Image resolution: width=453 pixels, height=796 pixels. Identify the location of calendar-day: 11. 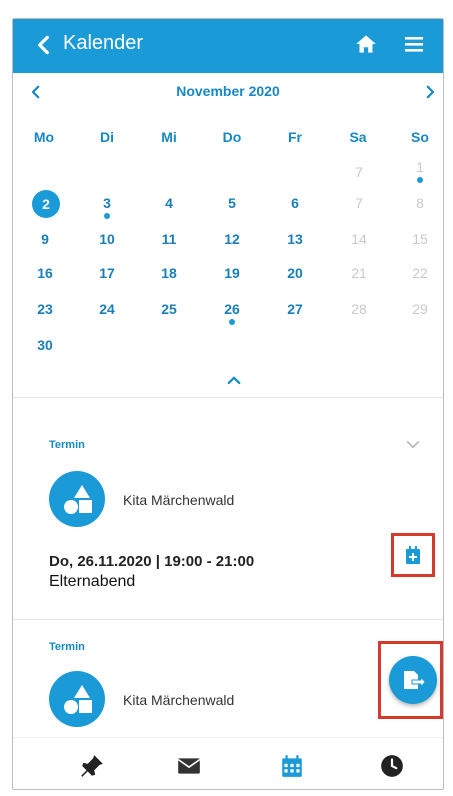
(169, 239).